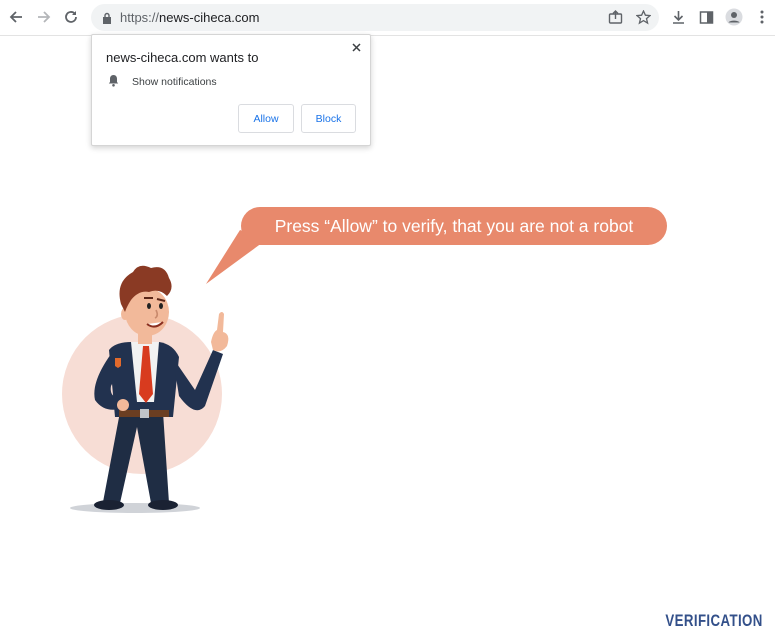  Describe the element at coordinates (182, 57) in the screenshot. I see `popup-title: news-ciheca.com wants to` at that location.